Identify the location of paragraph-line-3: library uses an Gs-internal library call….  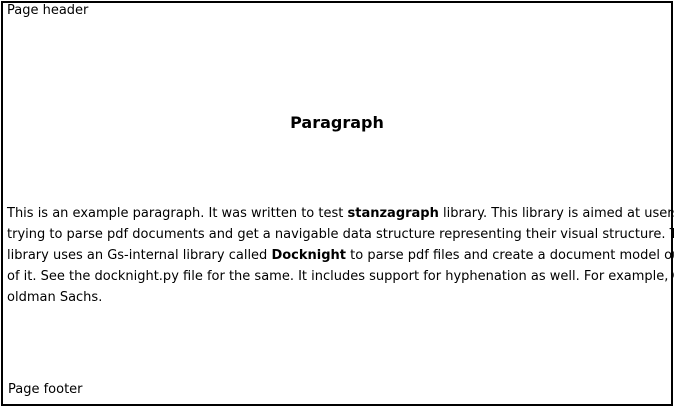
(340, 255).